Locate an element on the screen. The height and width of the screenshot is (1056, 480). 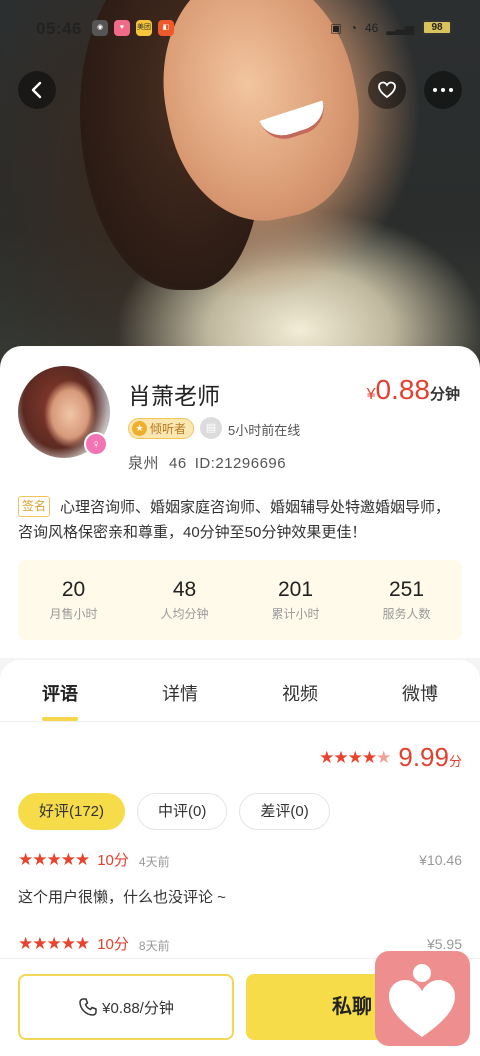
location-info: 泉州 46 ID:21296696 is located at coordinates (207, 462).